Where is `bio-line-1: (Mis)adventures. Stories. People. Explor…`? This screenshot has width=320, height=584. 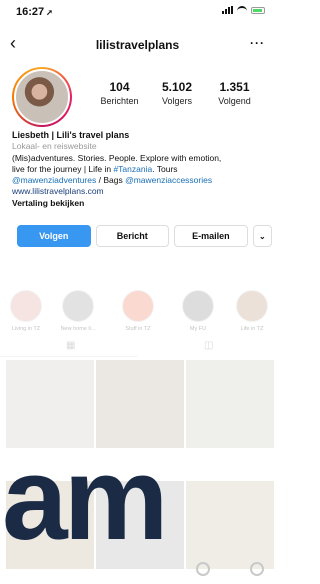
bio-line-1: (Mis)adventures. Stories. People. Explor… is located at coordinates (117, 157).